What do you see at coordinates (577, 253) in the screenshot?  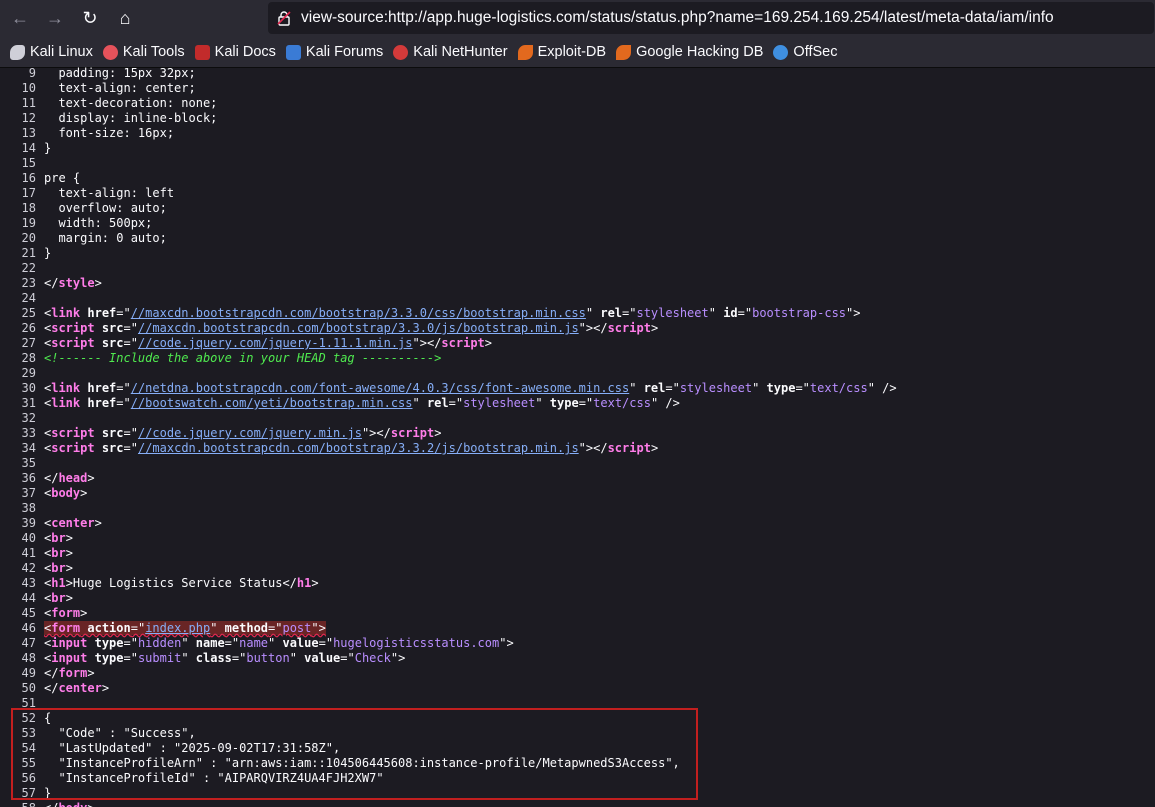 I see `source-line: 21}` at bounding box center [577, 253].